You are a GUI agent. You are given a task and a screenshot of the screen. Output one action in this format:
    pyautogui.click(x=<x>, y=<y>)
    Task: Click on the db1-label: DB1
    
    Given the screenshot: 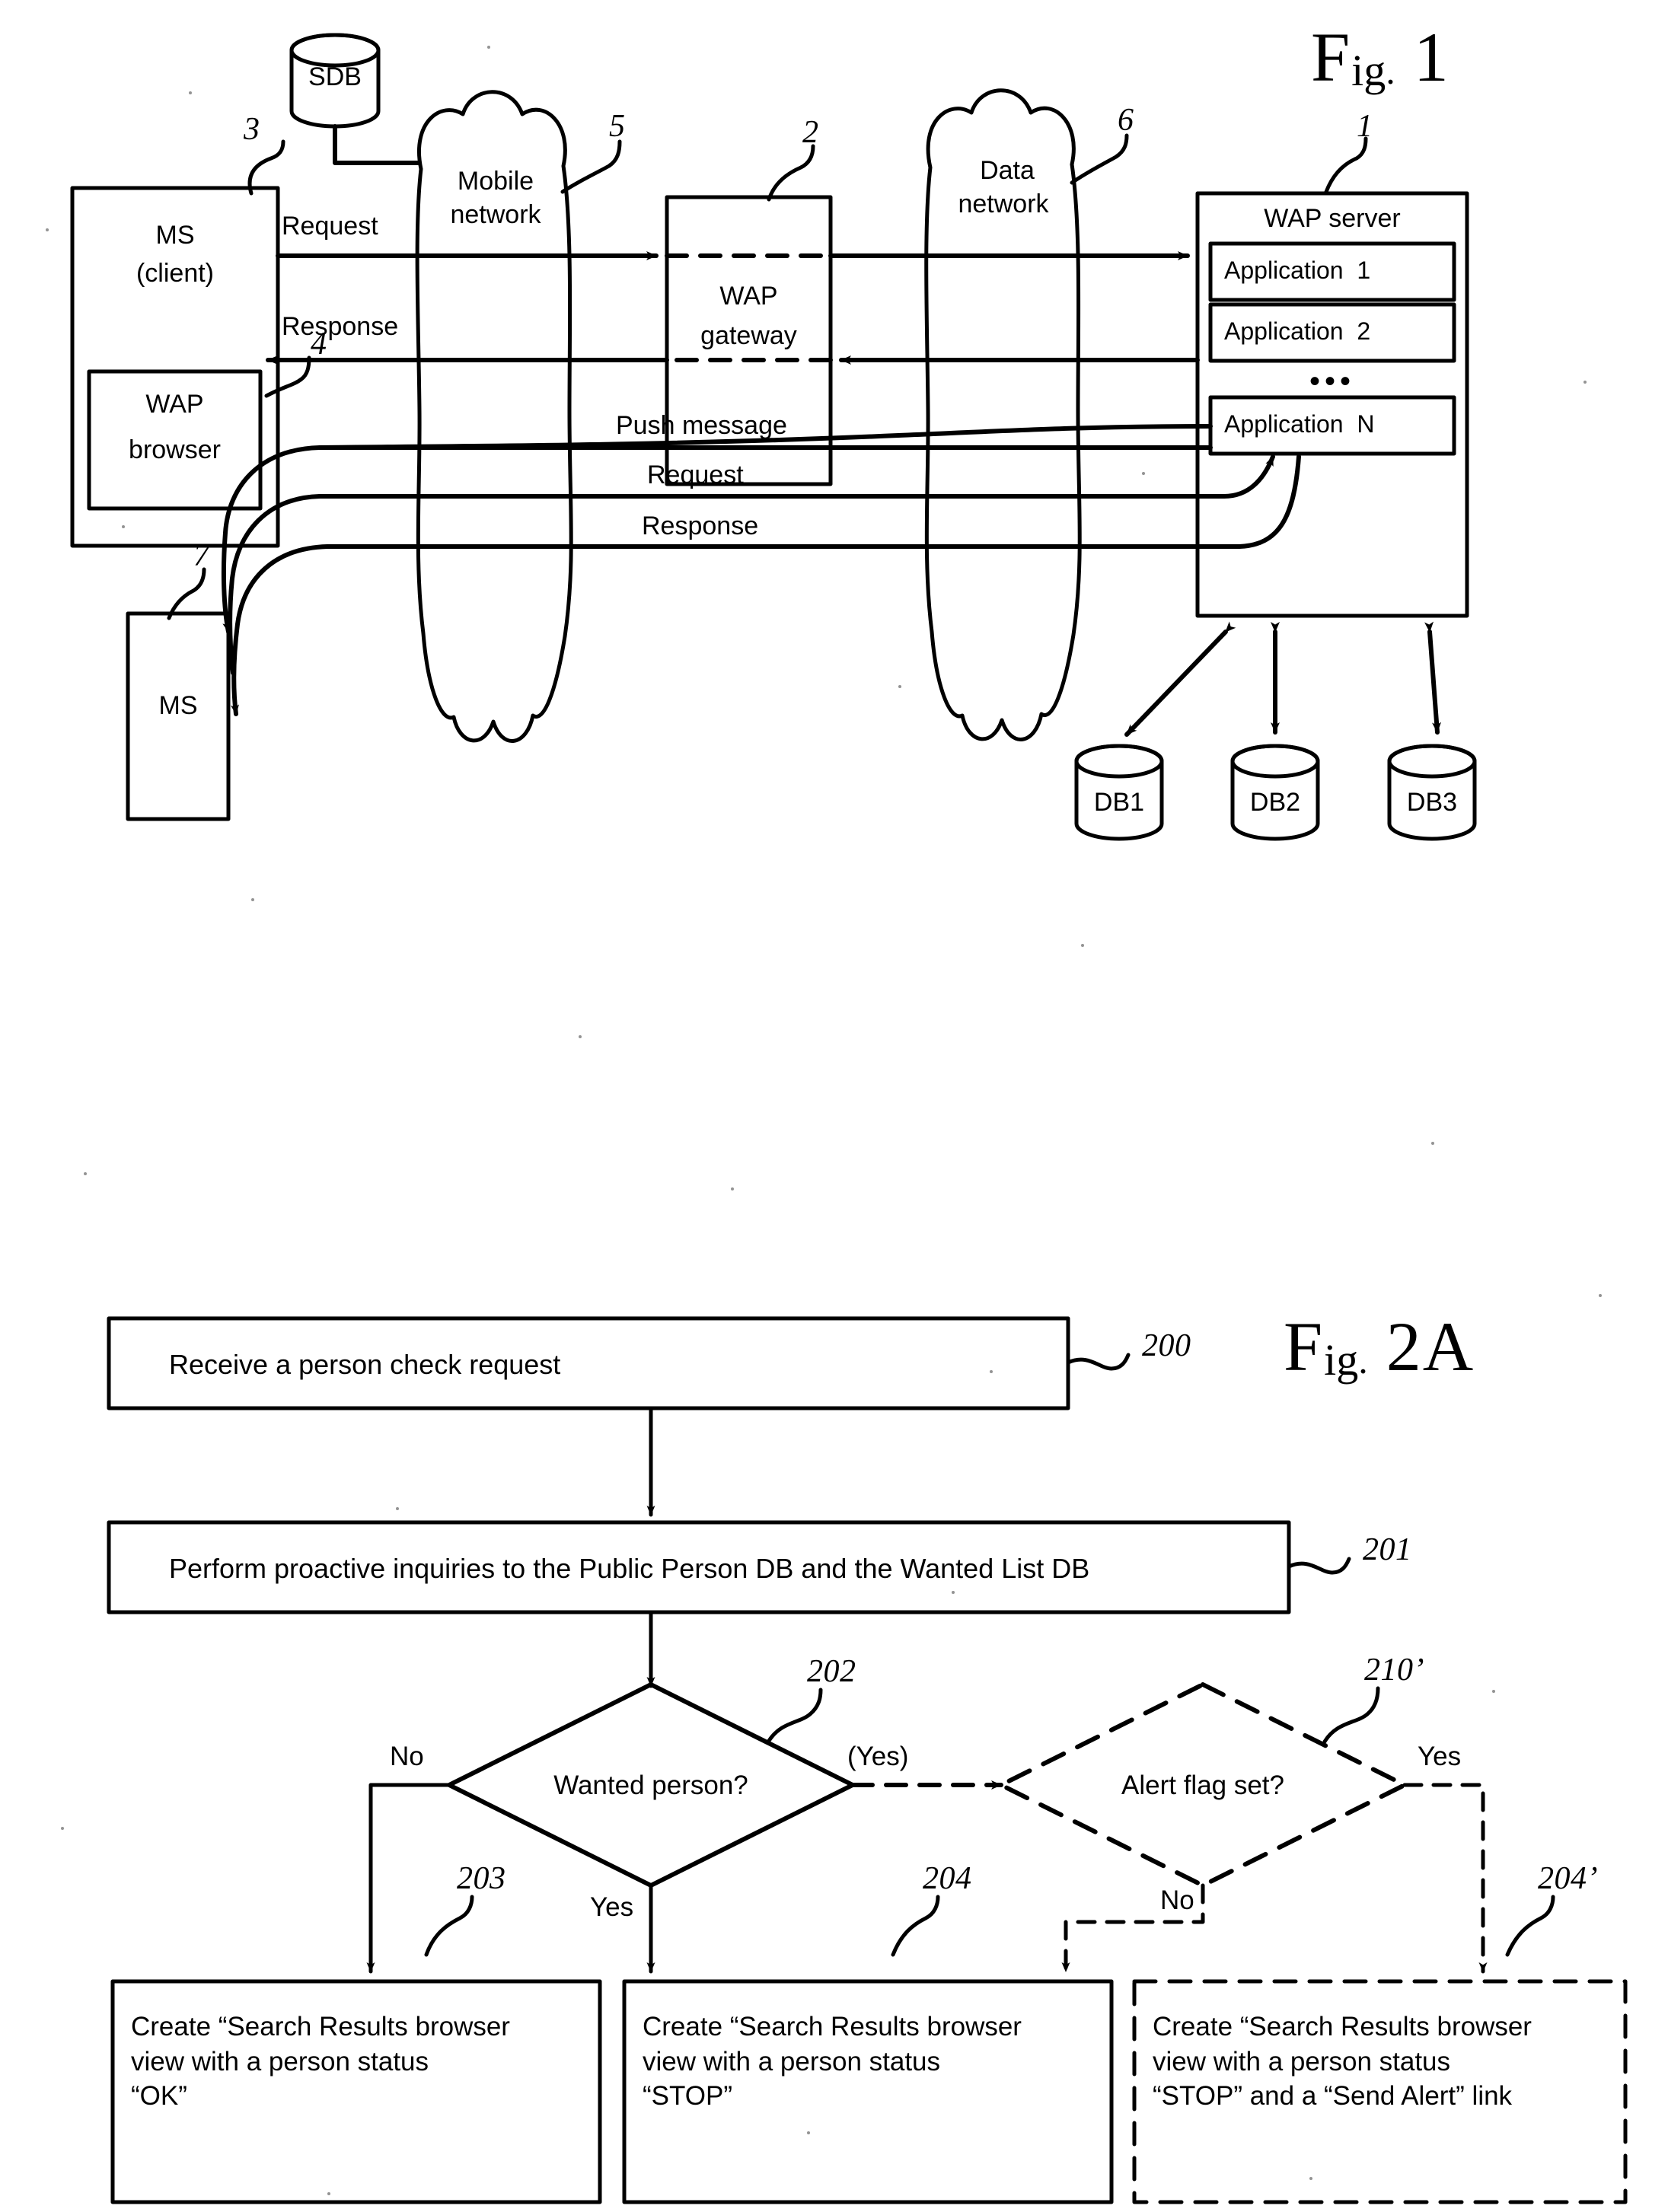 What is the action you would take?
    pyautogui.click(x=1119, y=802)
    